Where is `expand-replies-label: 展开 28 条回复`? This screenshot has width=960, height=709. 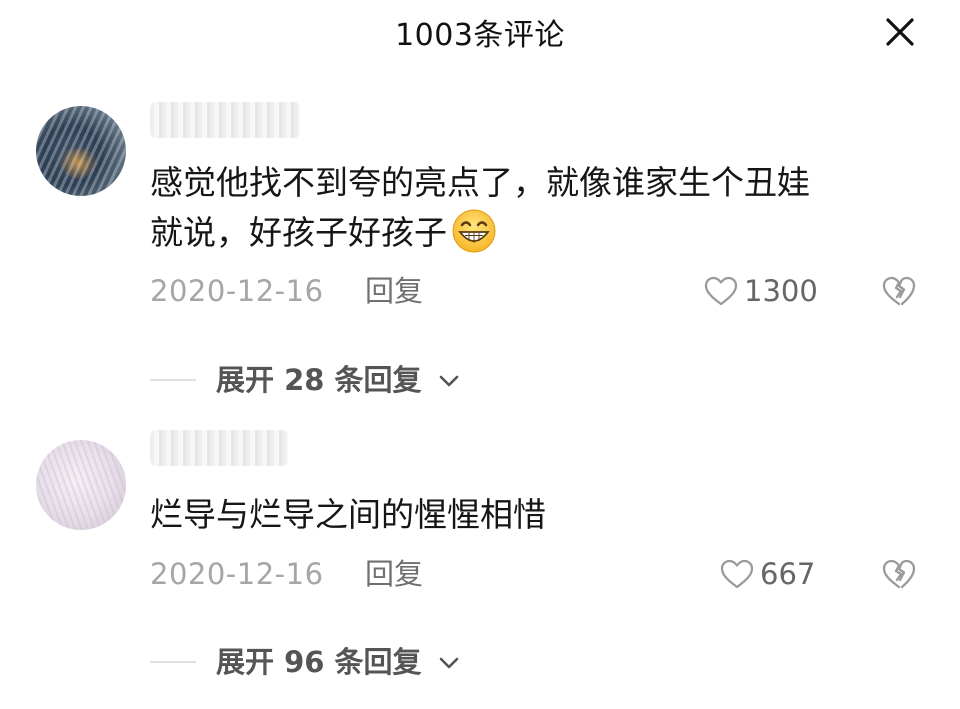 expand-replies-label: 展开 28 条回复 is located at coordinates (319, 380).